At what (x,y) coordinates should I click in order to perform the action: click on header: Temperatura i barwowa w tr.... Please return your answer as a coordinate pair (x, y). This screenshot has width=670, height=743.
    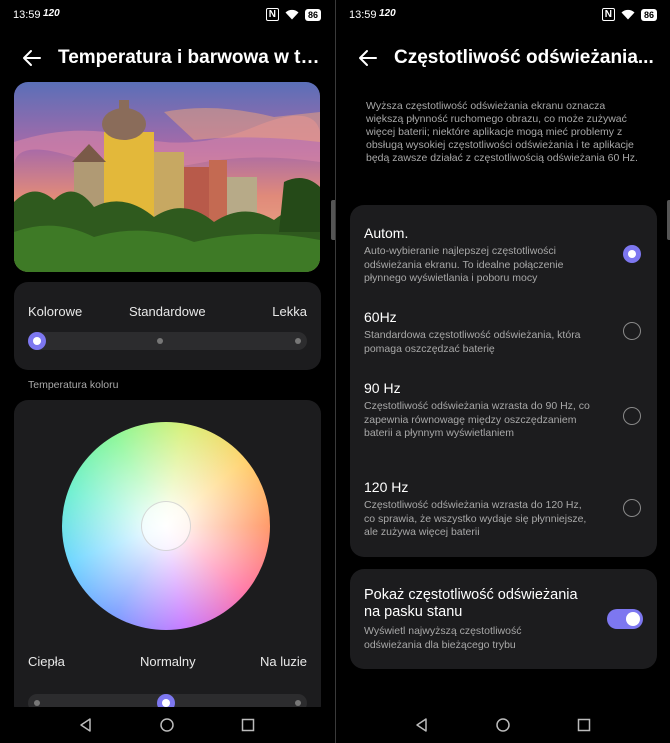
    Looking at the image, I should click on (167, 58).